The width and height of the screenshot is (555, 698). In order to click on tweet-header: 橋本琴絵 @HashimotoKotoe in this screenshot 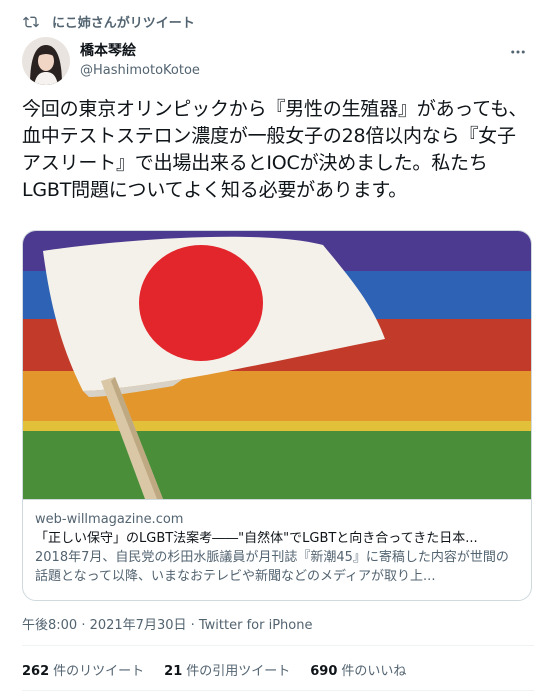, I will do `click(278, 61)`.